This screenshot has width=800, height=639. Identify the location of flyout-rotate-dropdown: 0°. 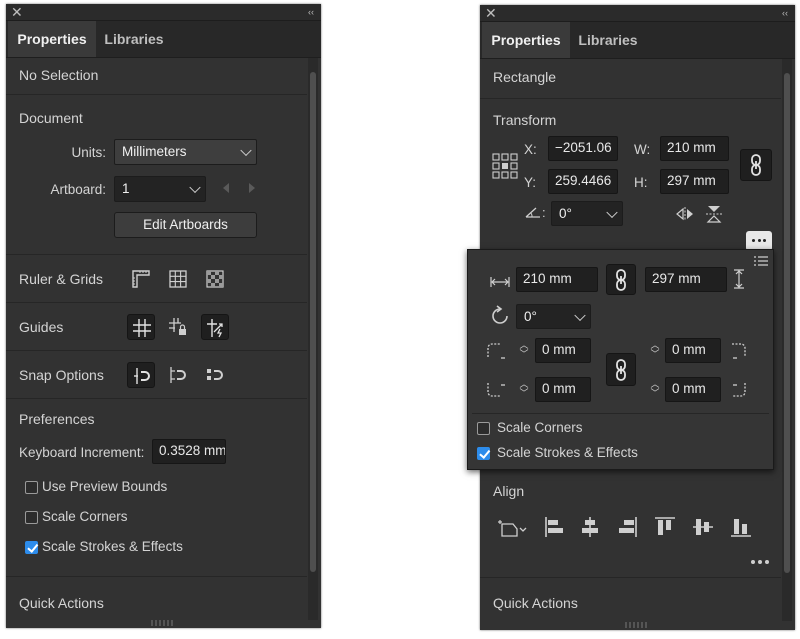
(553, 316).